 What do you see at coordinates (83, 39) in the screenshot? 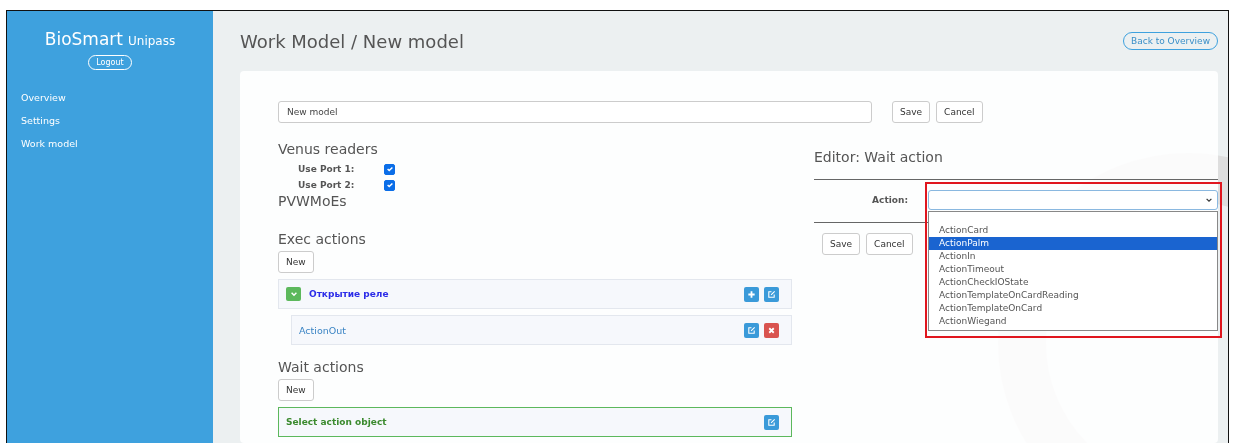
I see `brand-name: BioSmart` at bounding box center [83, 39].